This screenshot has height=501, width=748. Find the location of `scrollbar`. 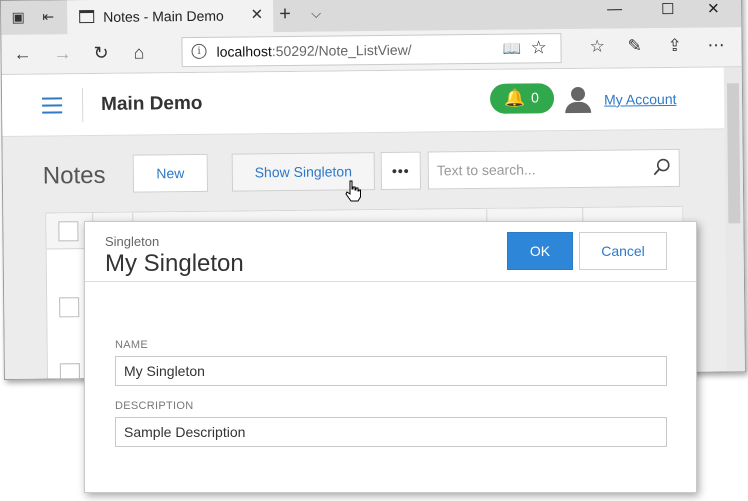

scrollbar is located at coordinates (734, 222).